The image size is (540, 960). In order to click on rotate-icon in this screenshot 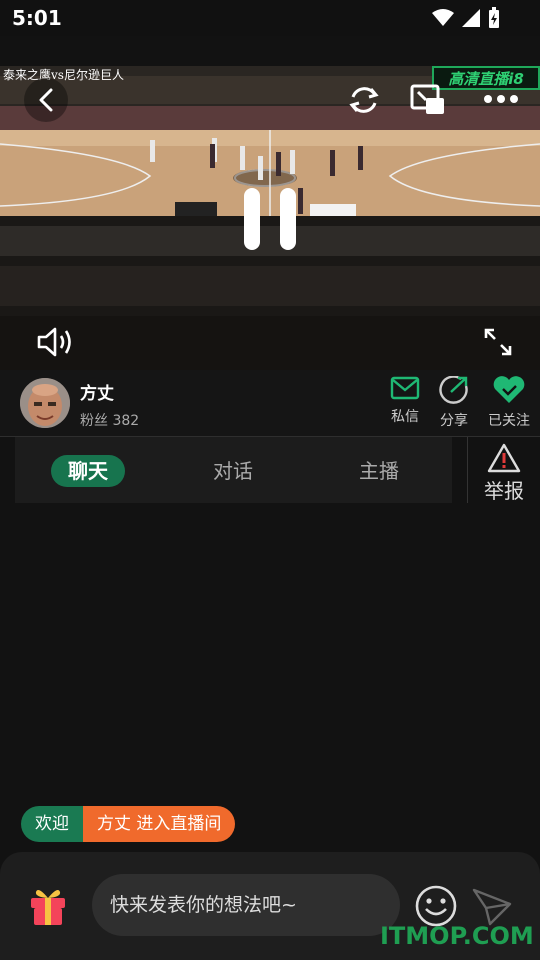, I will do `click(364, 100)`.